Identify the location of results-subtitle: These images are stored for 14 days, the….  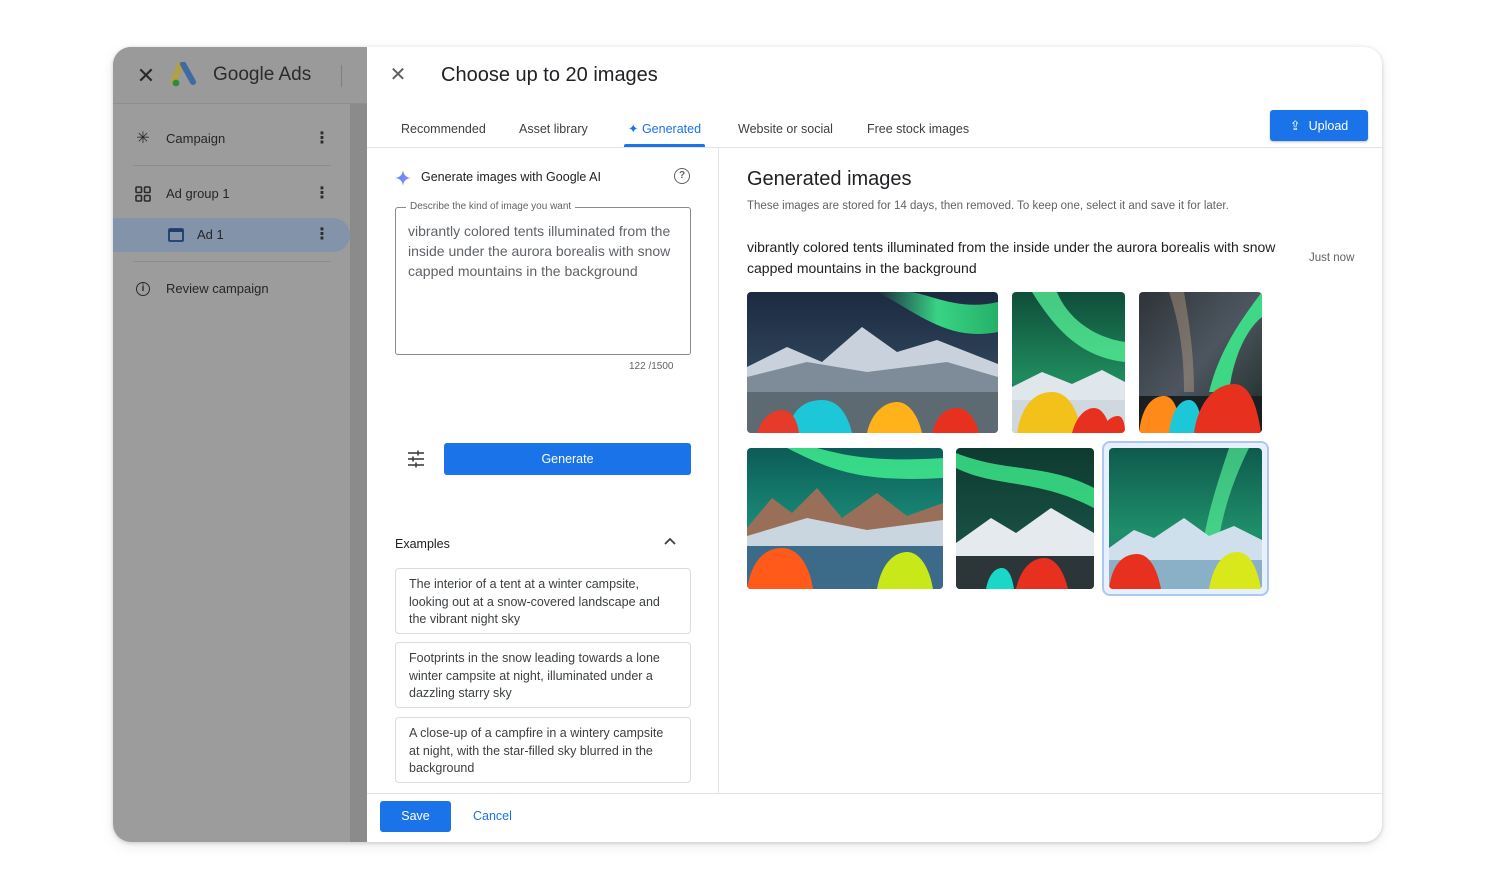
(988, 206).